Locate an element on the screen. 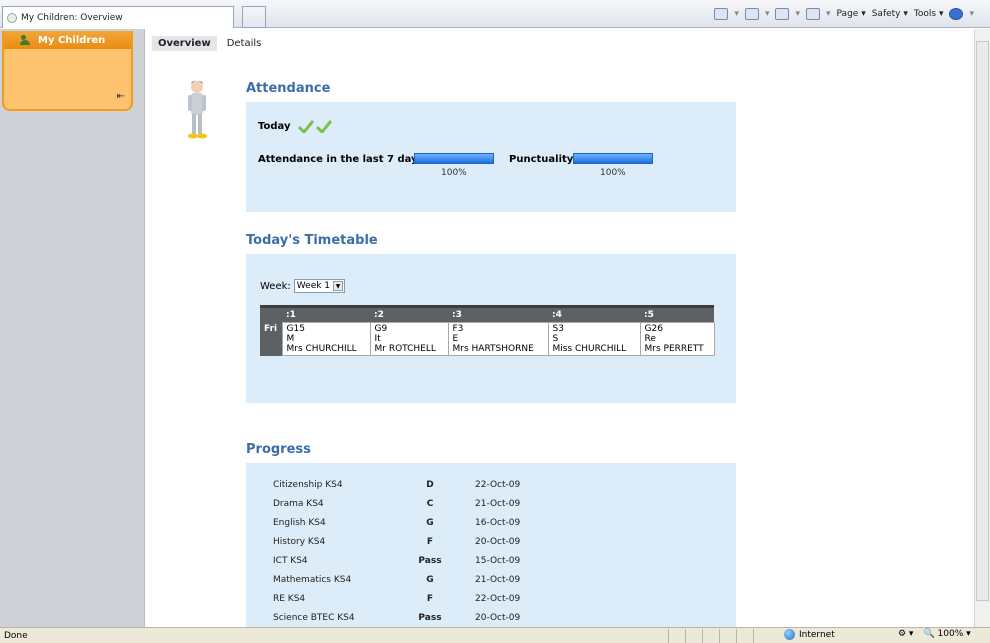 This screenshot has height=643, width=990. period-header: :2 is located at coordinates (409, 314).